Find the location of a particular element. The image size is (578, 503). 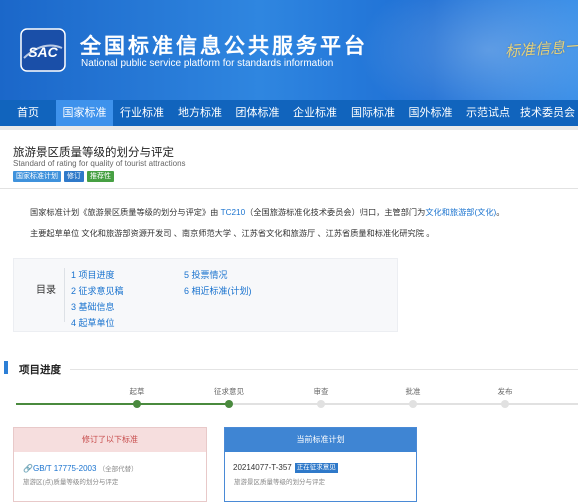

step-label-comments: 征求意见 is located at coordinates (229, 391).